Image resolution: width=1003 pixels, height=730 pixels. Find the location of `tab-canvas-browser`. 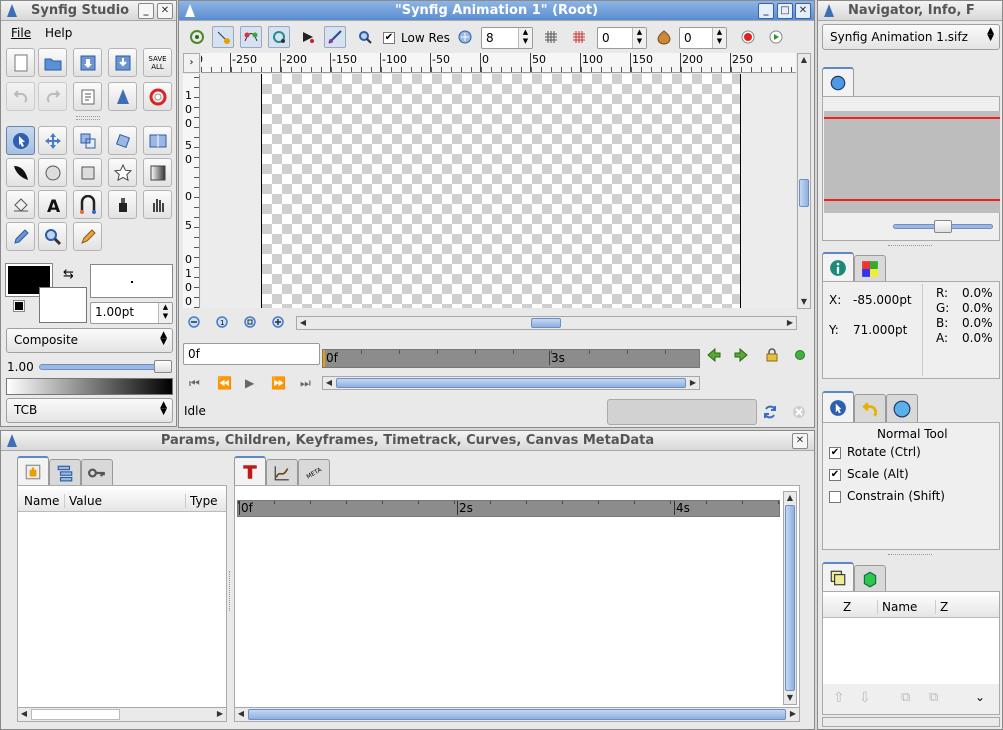

tab-canvas-browser is located at coordinates (902, 408).